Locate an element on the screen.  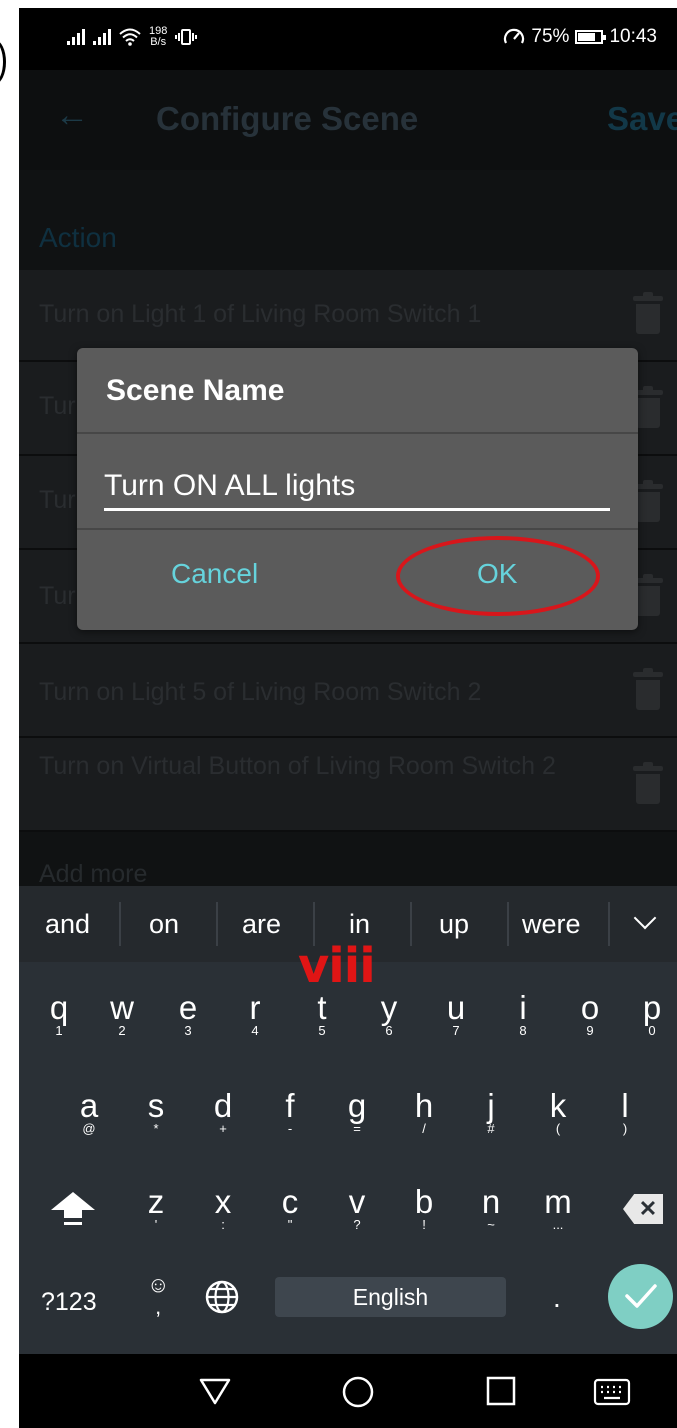
section-label-action: Action is located at coordinates (78, 237).